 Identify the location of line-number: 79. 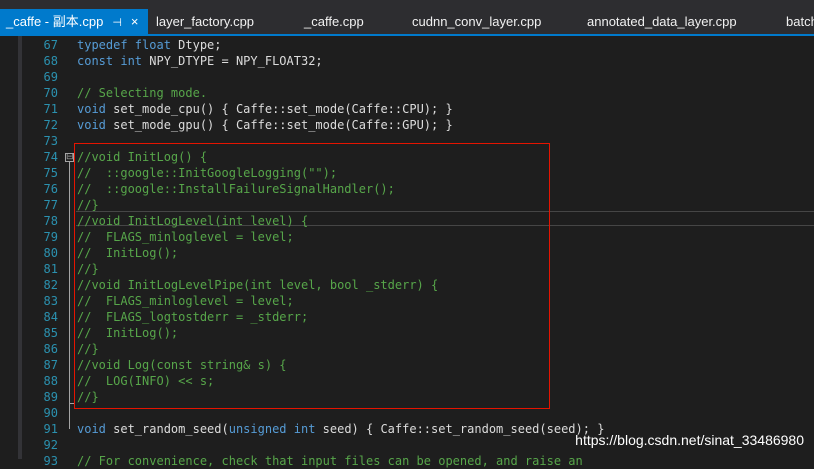
(50, 237).